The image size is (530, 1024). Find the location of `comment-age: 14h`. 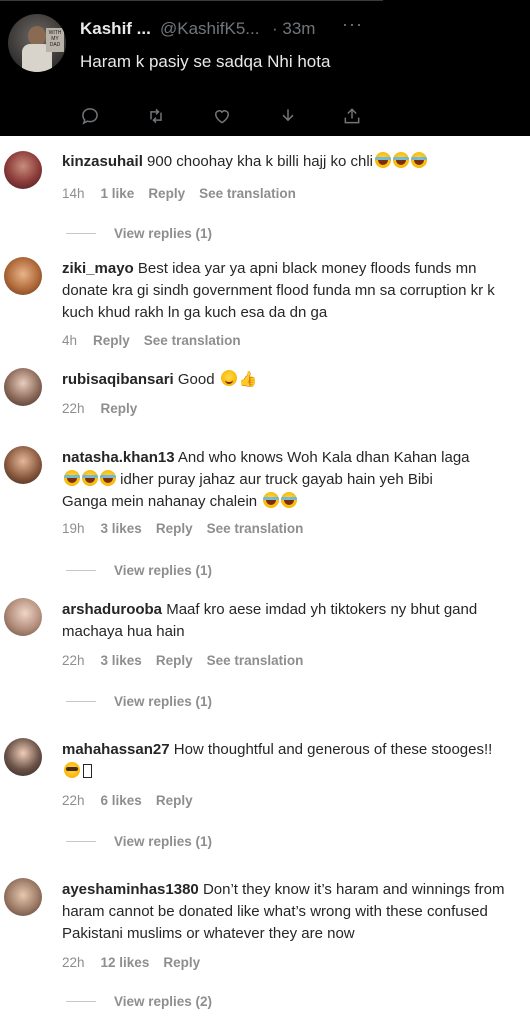

comment-age: 14h is located at coordinates (73, 193).